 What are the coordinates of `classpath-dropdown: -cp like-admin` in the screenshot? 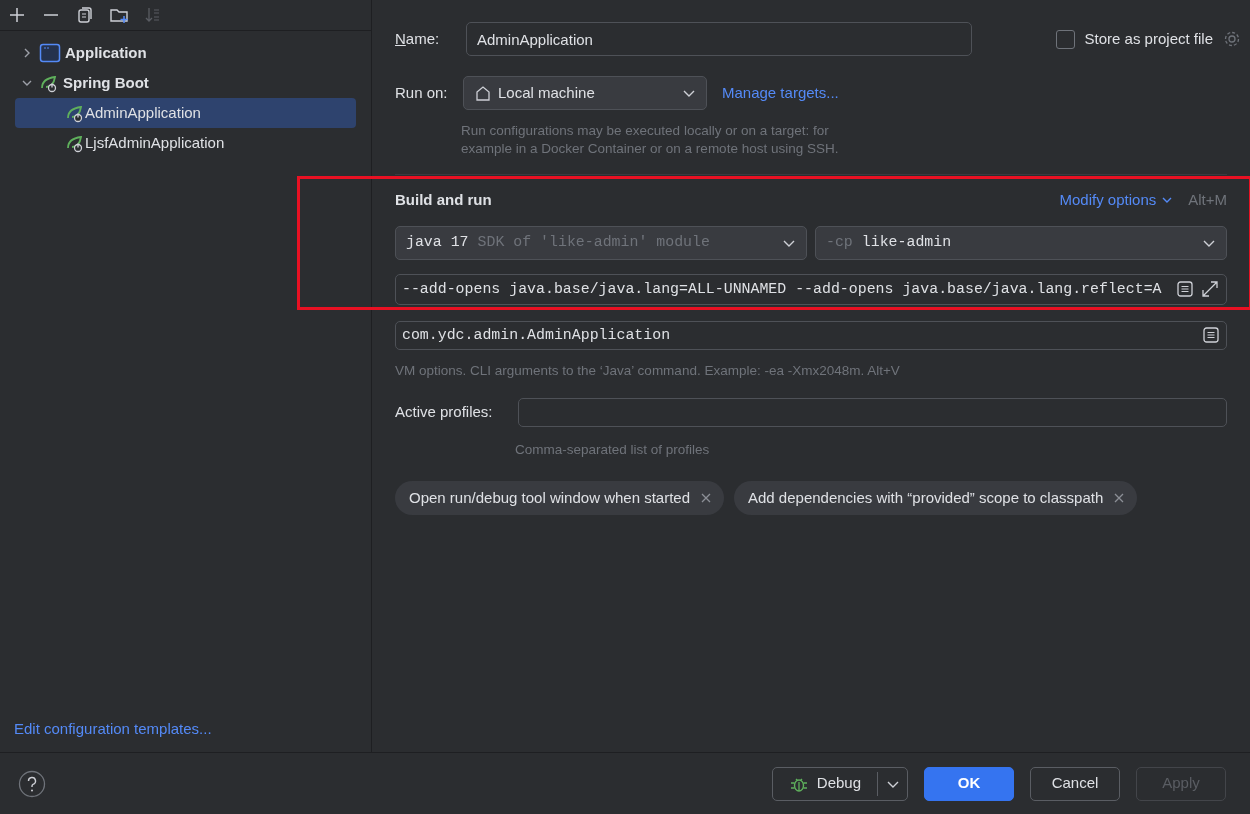 It's located at (1021, 242).